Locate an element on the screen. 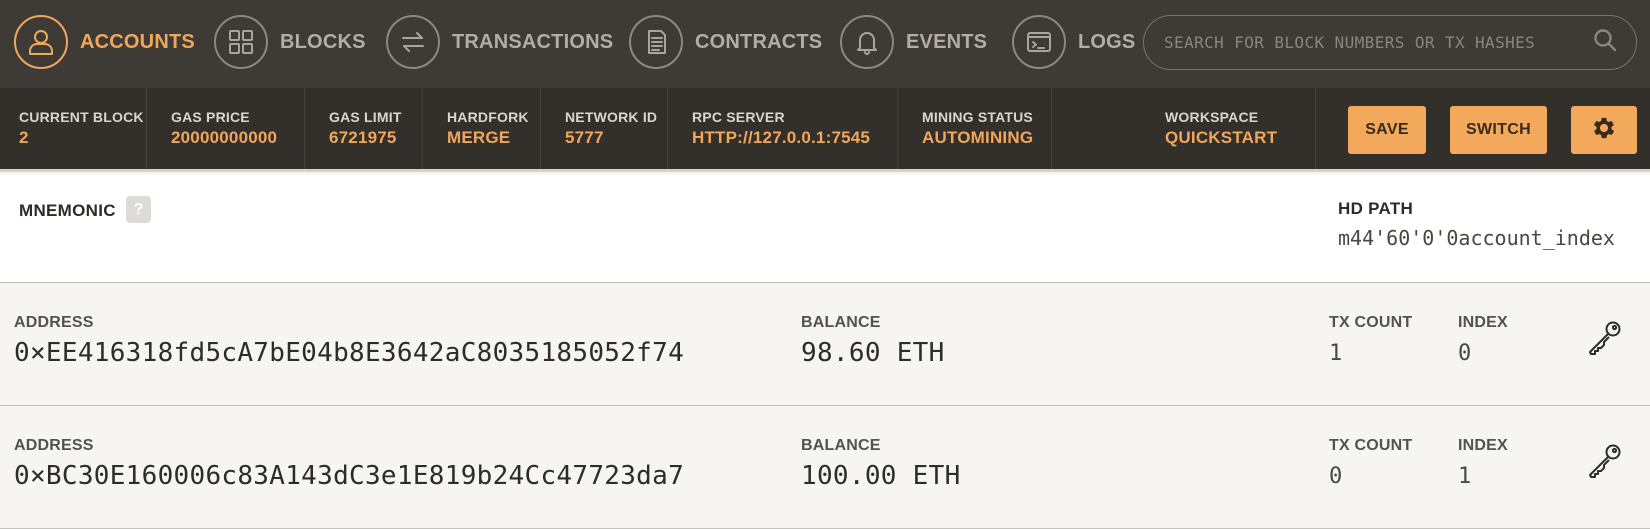 The image size is (1650, 529). nav-transactions: TRANSACTIONS is located at coordinates (499, 42).